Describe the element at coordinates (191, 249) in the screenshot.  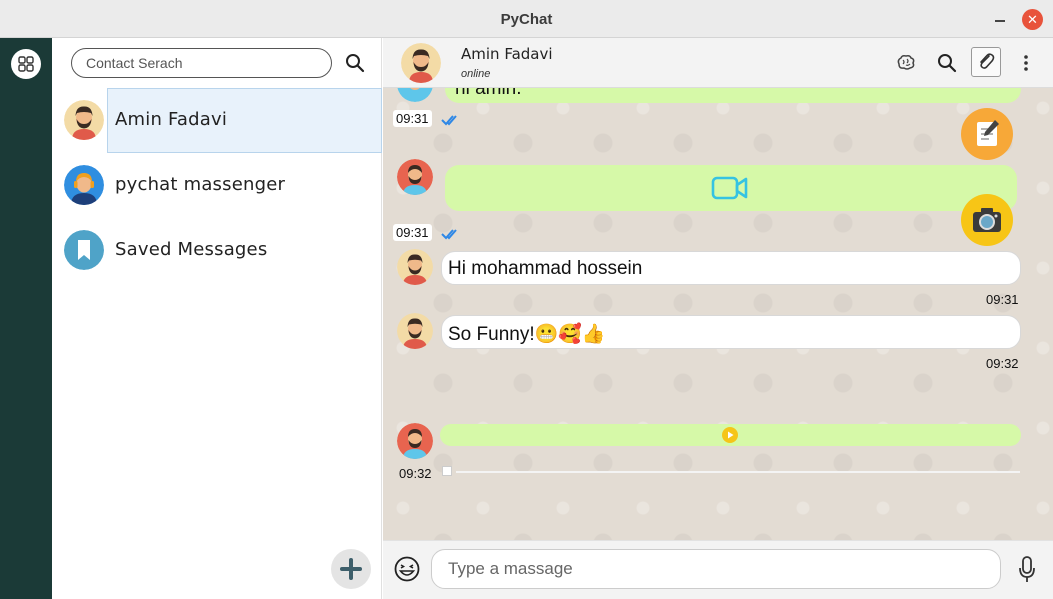
I see `contact-name: Saved Messages` at that location.